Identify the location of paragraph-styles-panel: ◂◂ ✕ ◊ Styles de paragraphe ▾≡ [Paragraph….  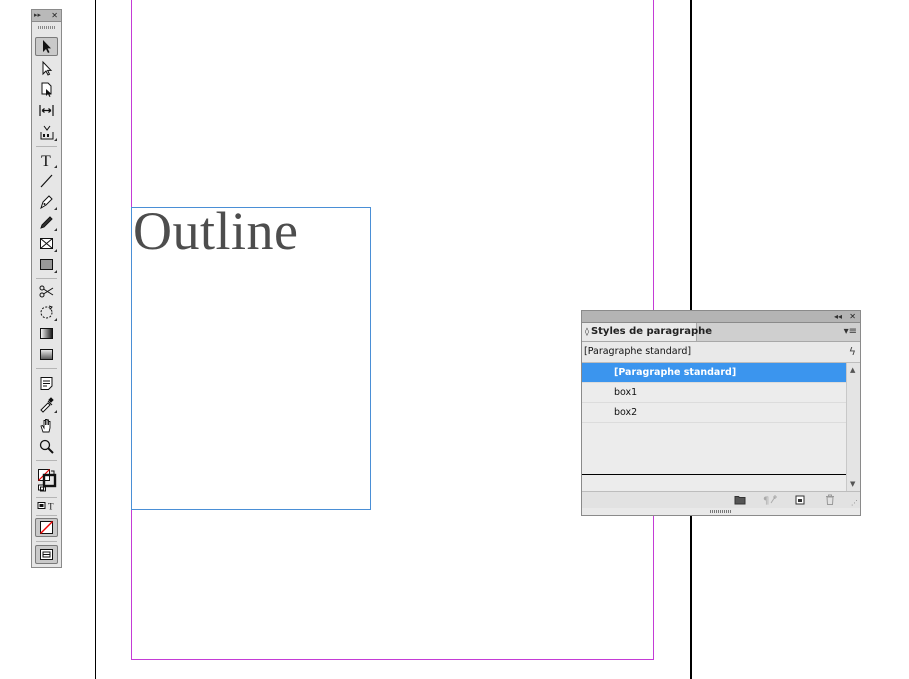
(721, 413).